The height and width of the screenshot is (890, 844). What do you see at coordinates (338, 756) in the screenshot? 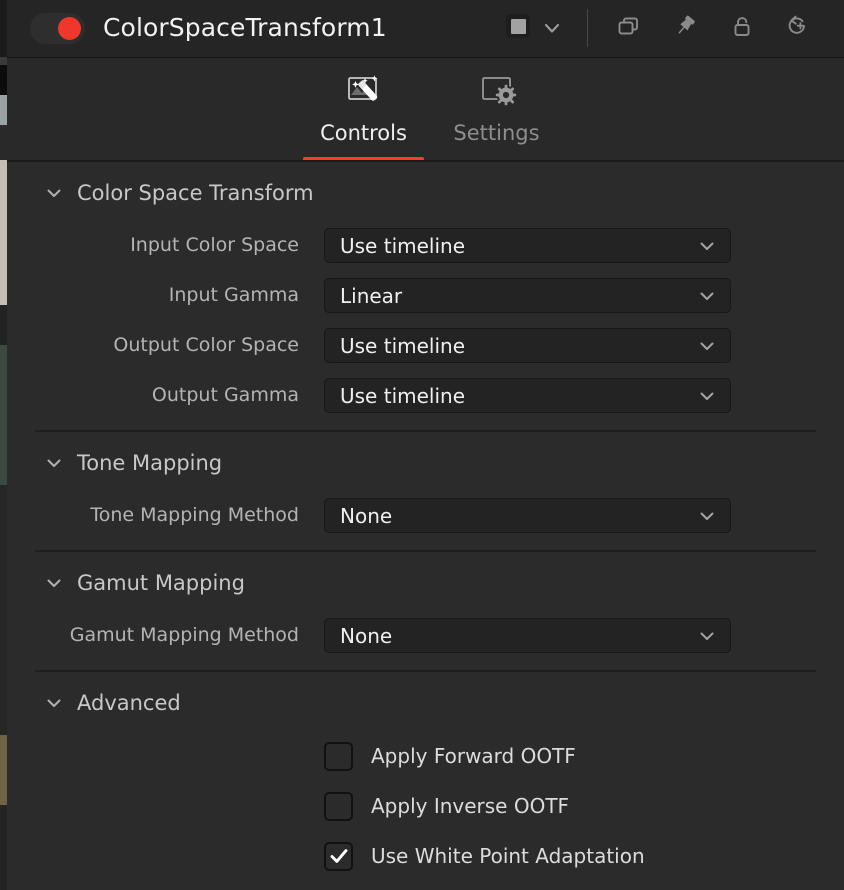
I see `checkbox-apply-forward-ootf` at bounding box center [338, 756].